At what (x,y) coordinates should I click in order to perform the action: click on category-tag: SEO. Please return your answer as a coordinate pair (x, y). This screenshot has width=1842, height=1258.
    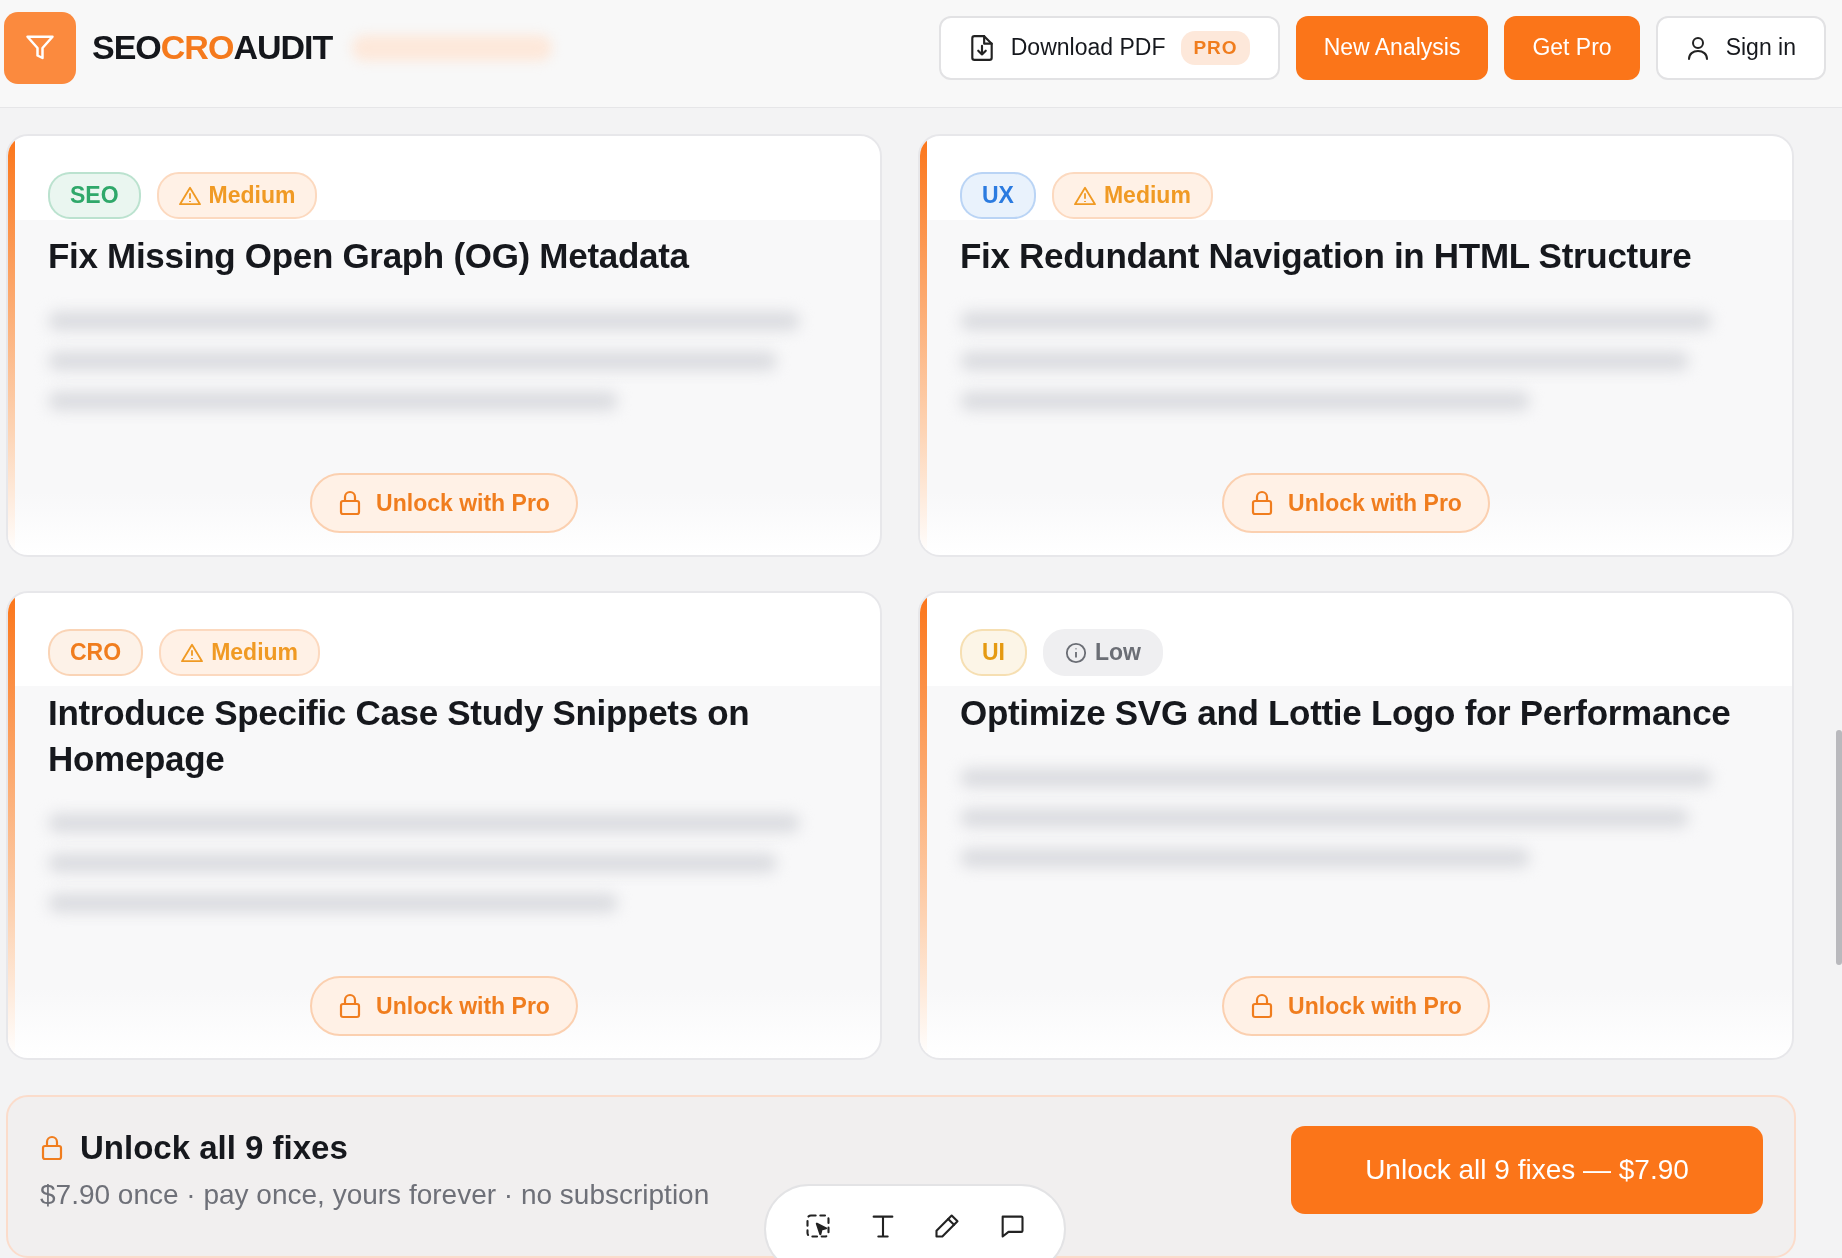
    Looking at the image, I should click on (94, 195).